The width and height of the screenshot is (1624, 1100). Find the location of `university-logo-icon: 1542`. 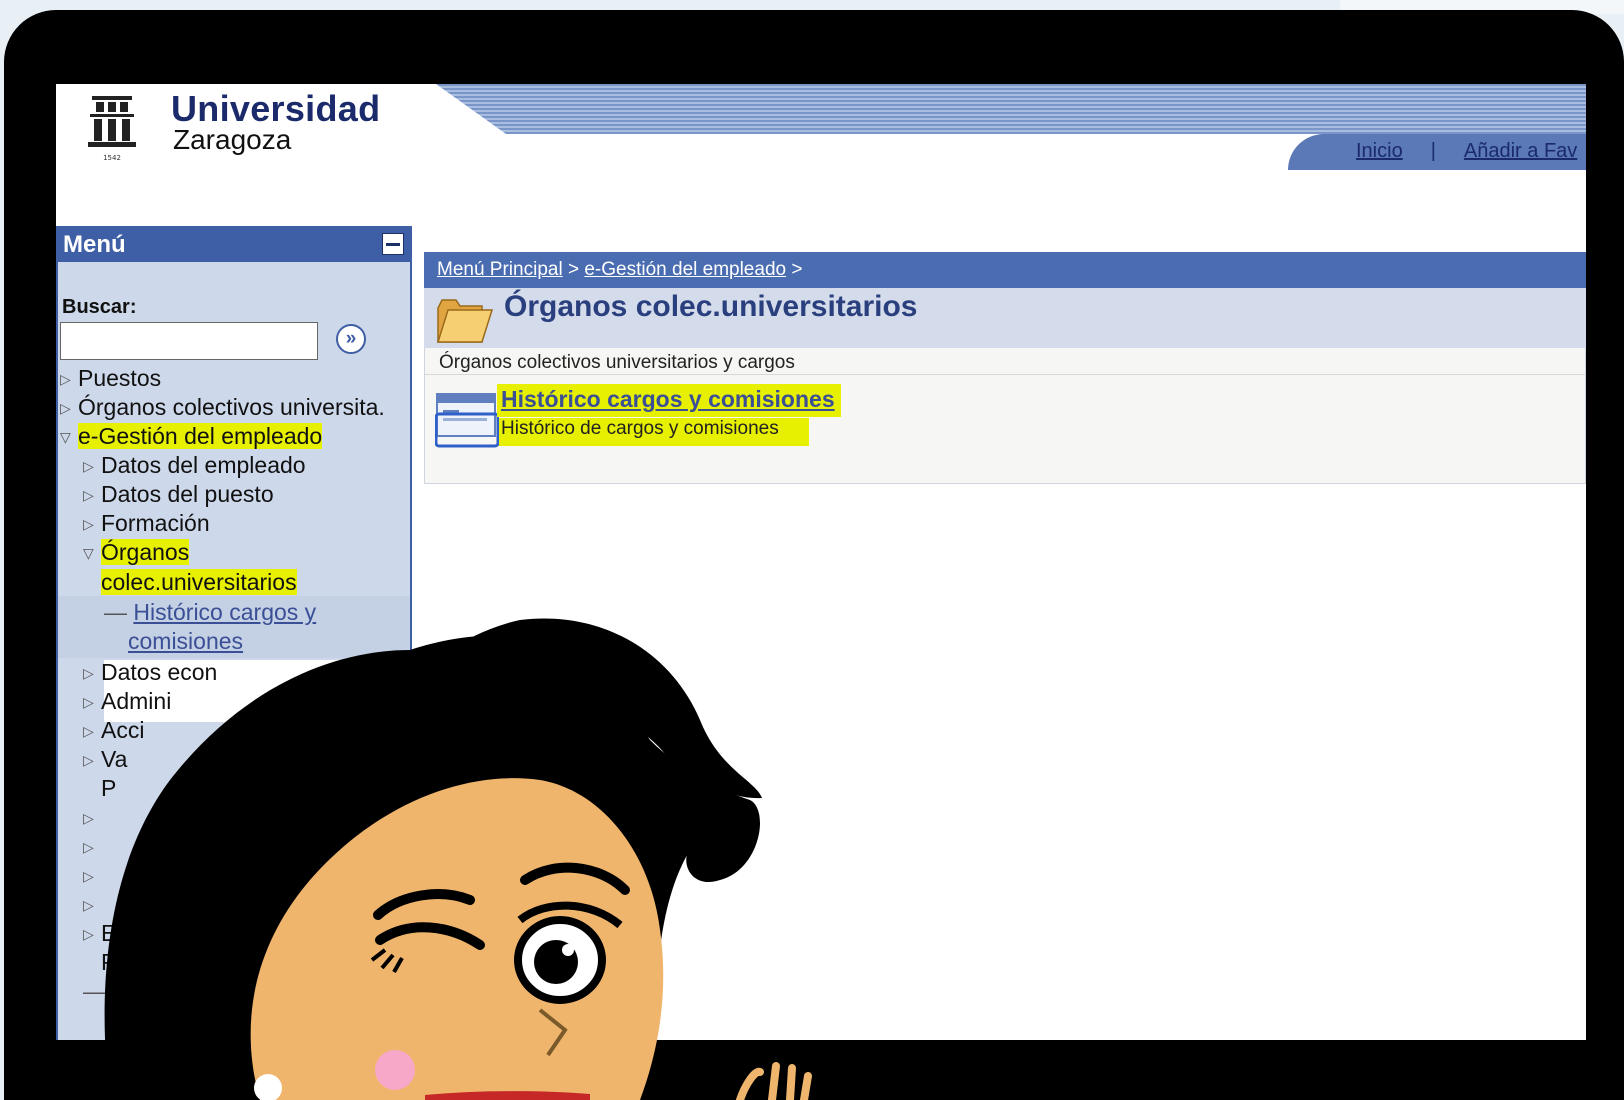

university-logo-icon: 1542 is located at coordinates (112, 129).